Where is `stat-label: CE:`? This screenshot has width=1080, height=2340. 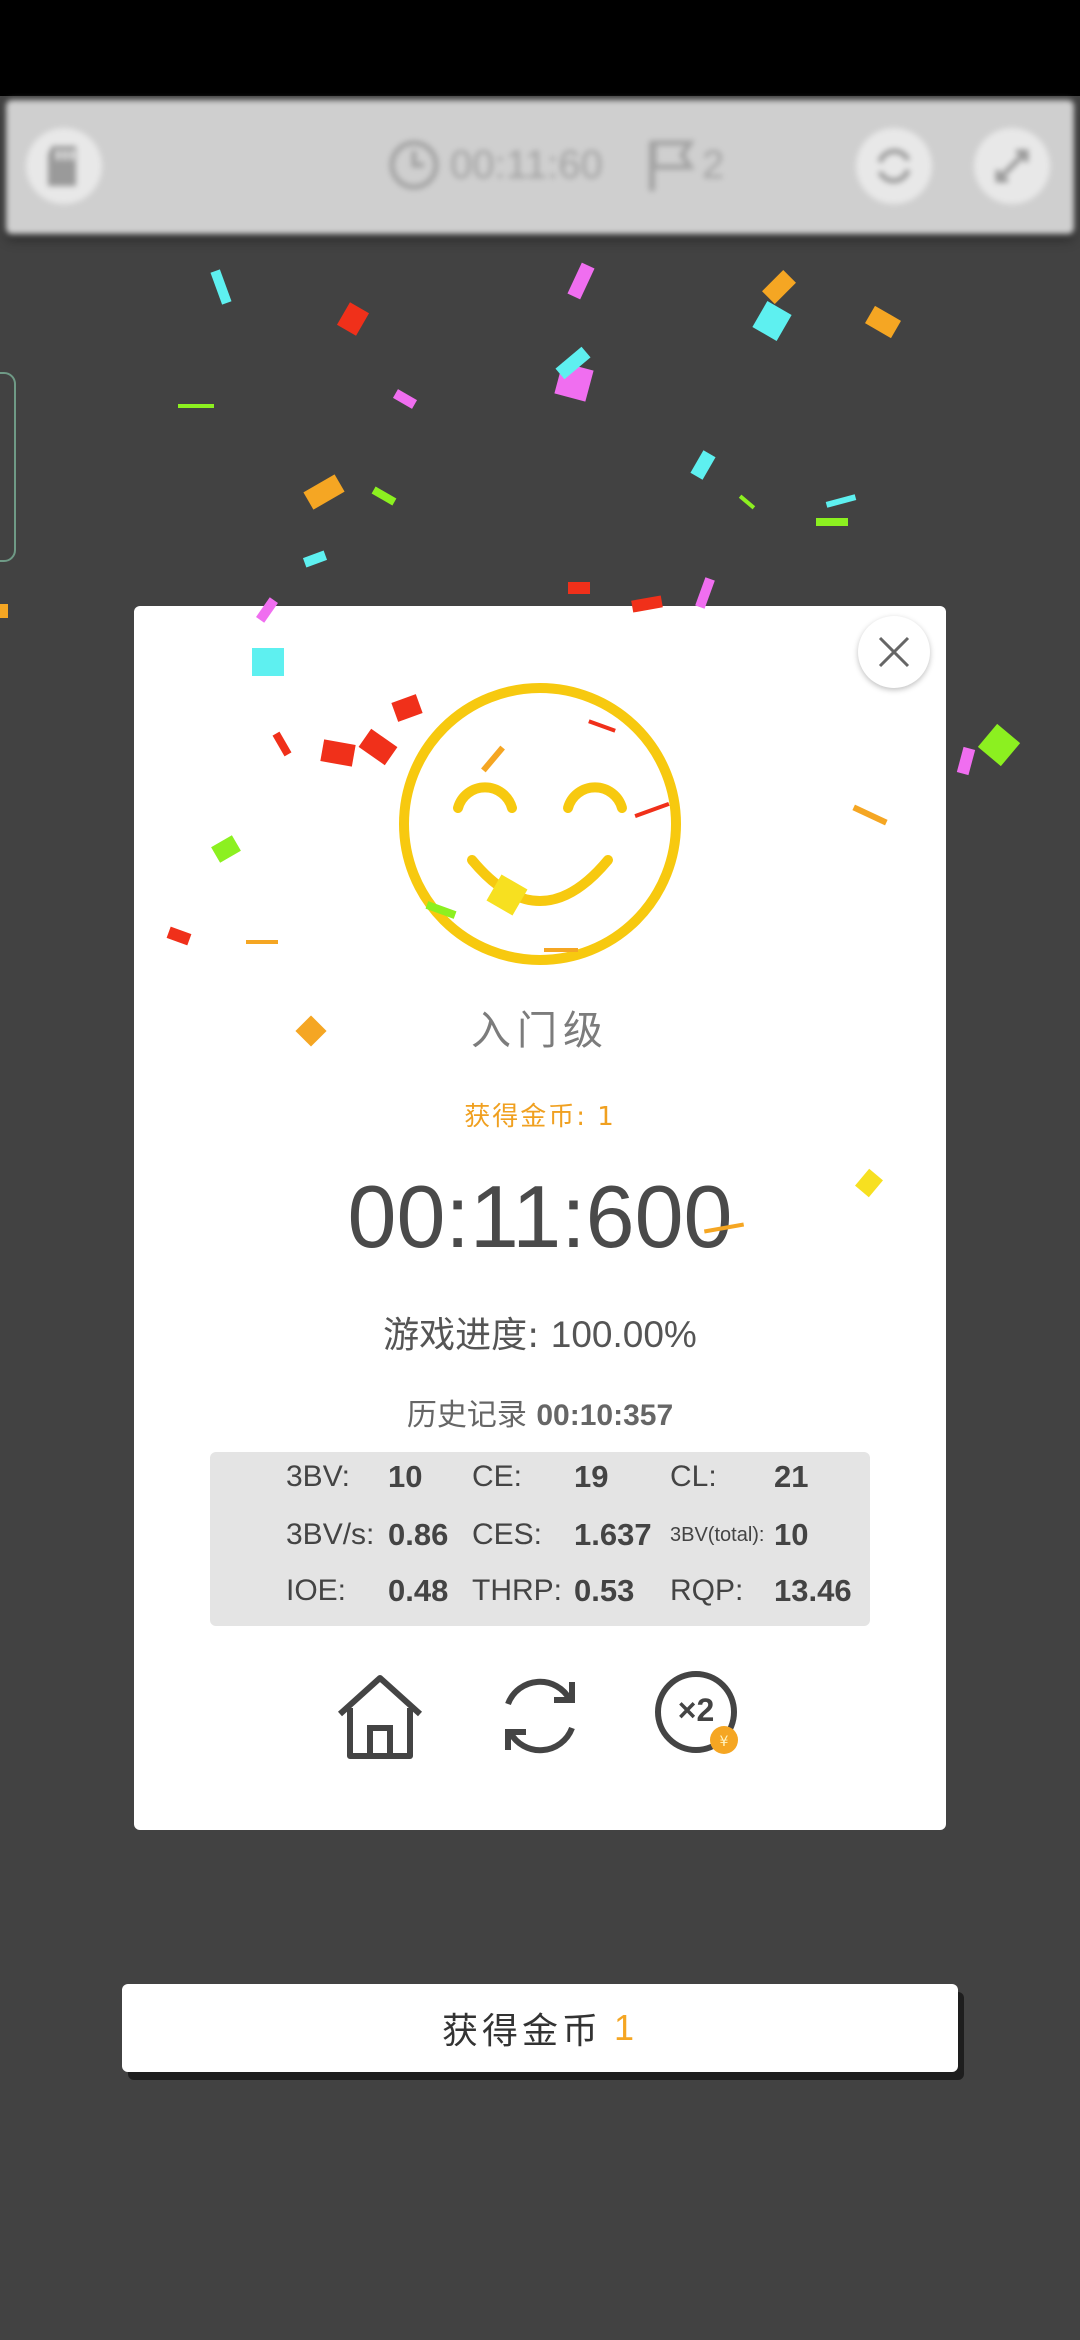 stat-label: CE: is located at coordinates (497, 1476).